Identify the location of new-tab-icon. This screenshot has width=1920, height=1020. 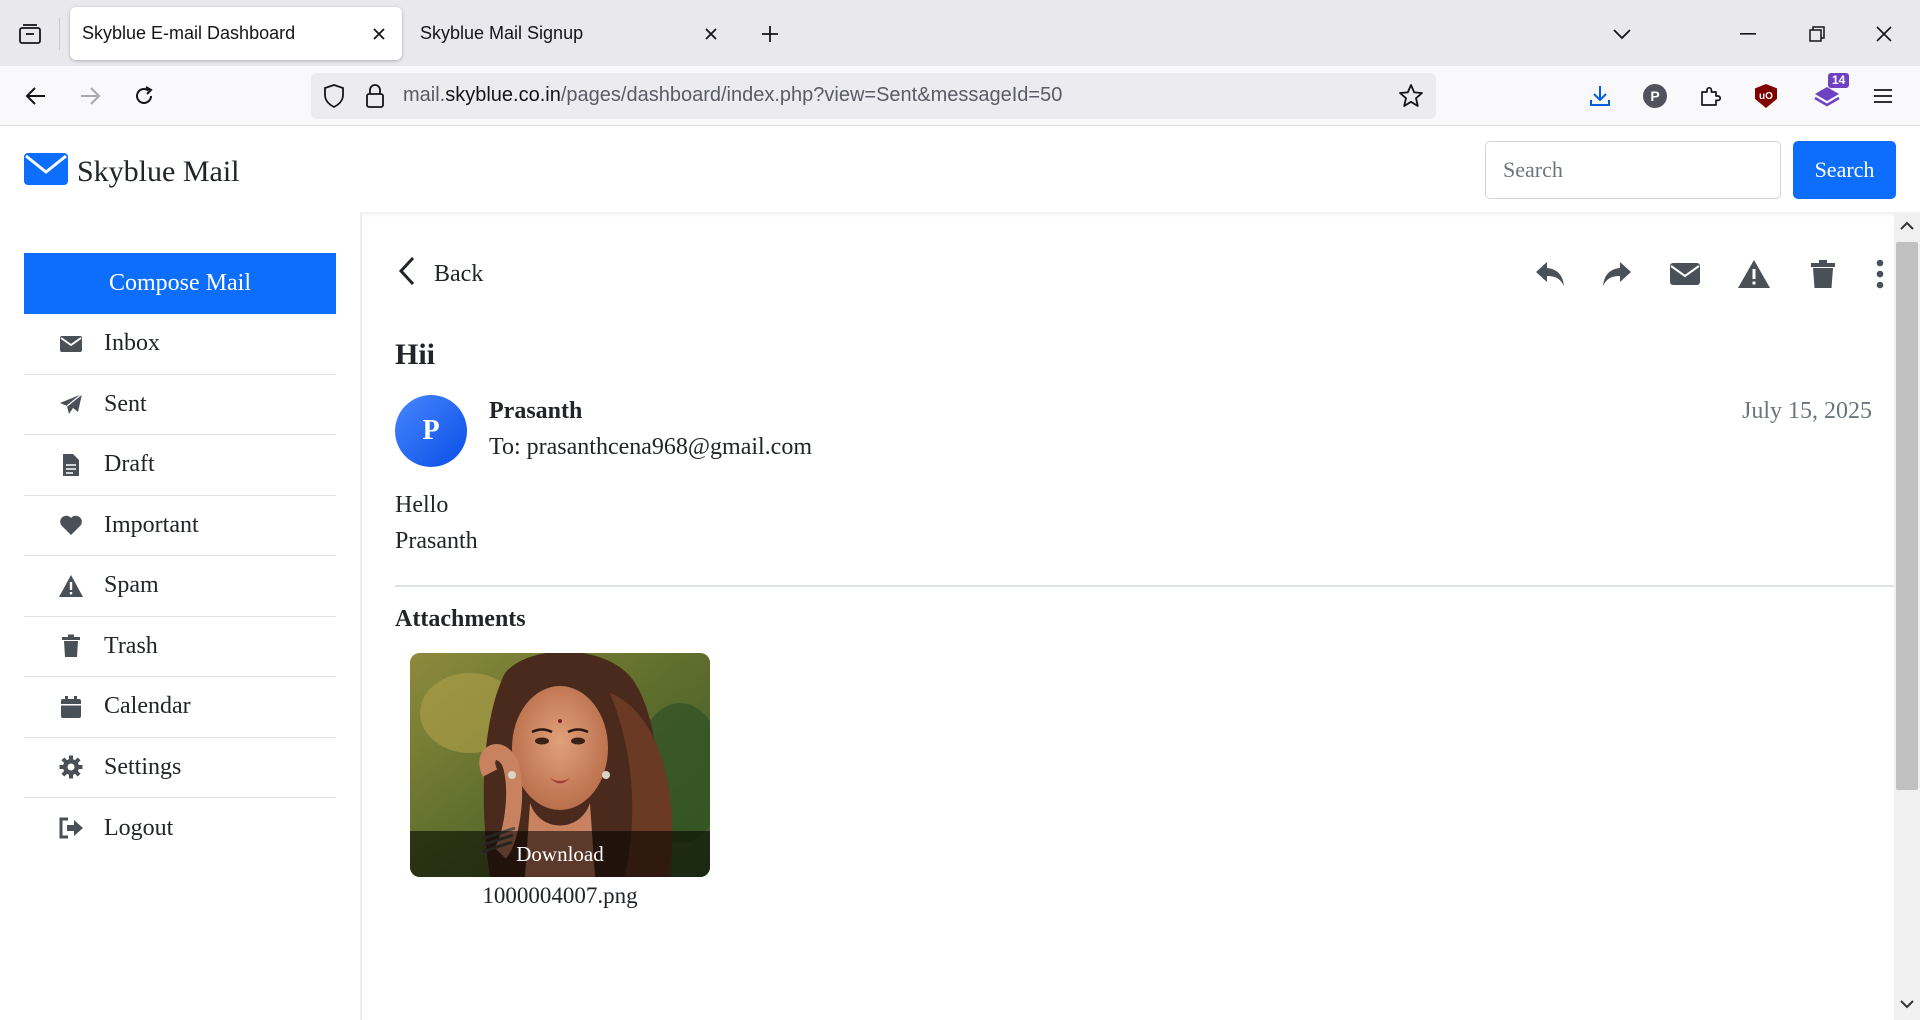
(770, 34).